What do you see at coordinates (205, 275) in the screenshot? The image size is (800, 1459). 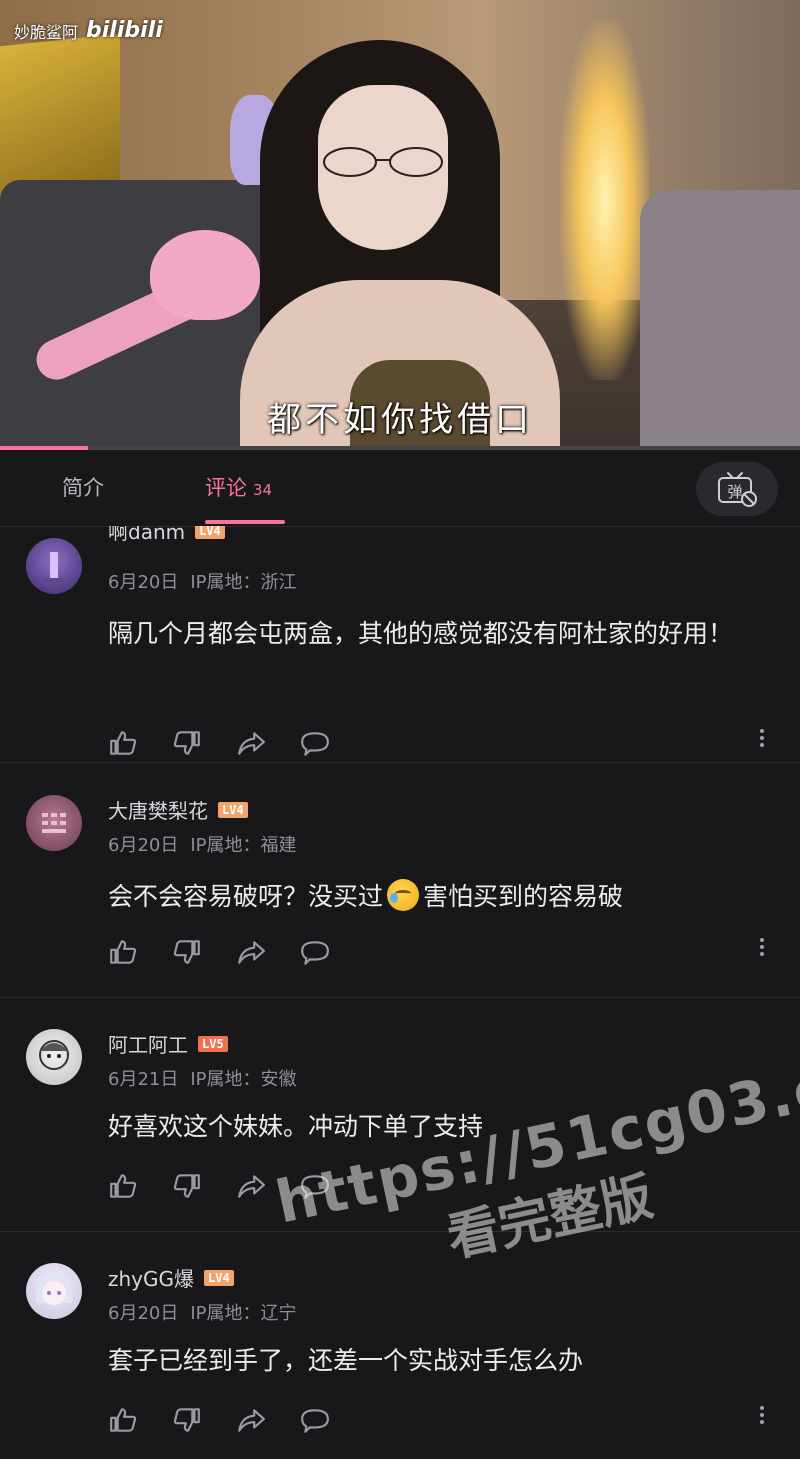 I see `video-plush-star` at bounding box center [205, 275].